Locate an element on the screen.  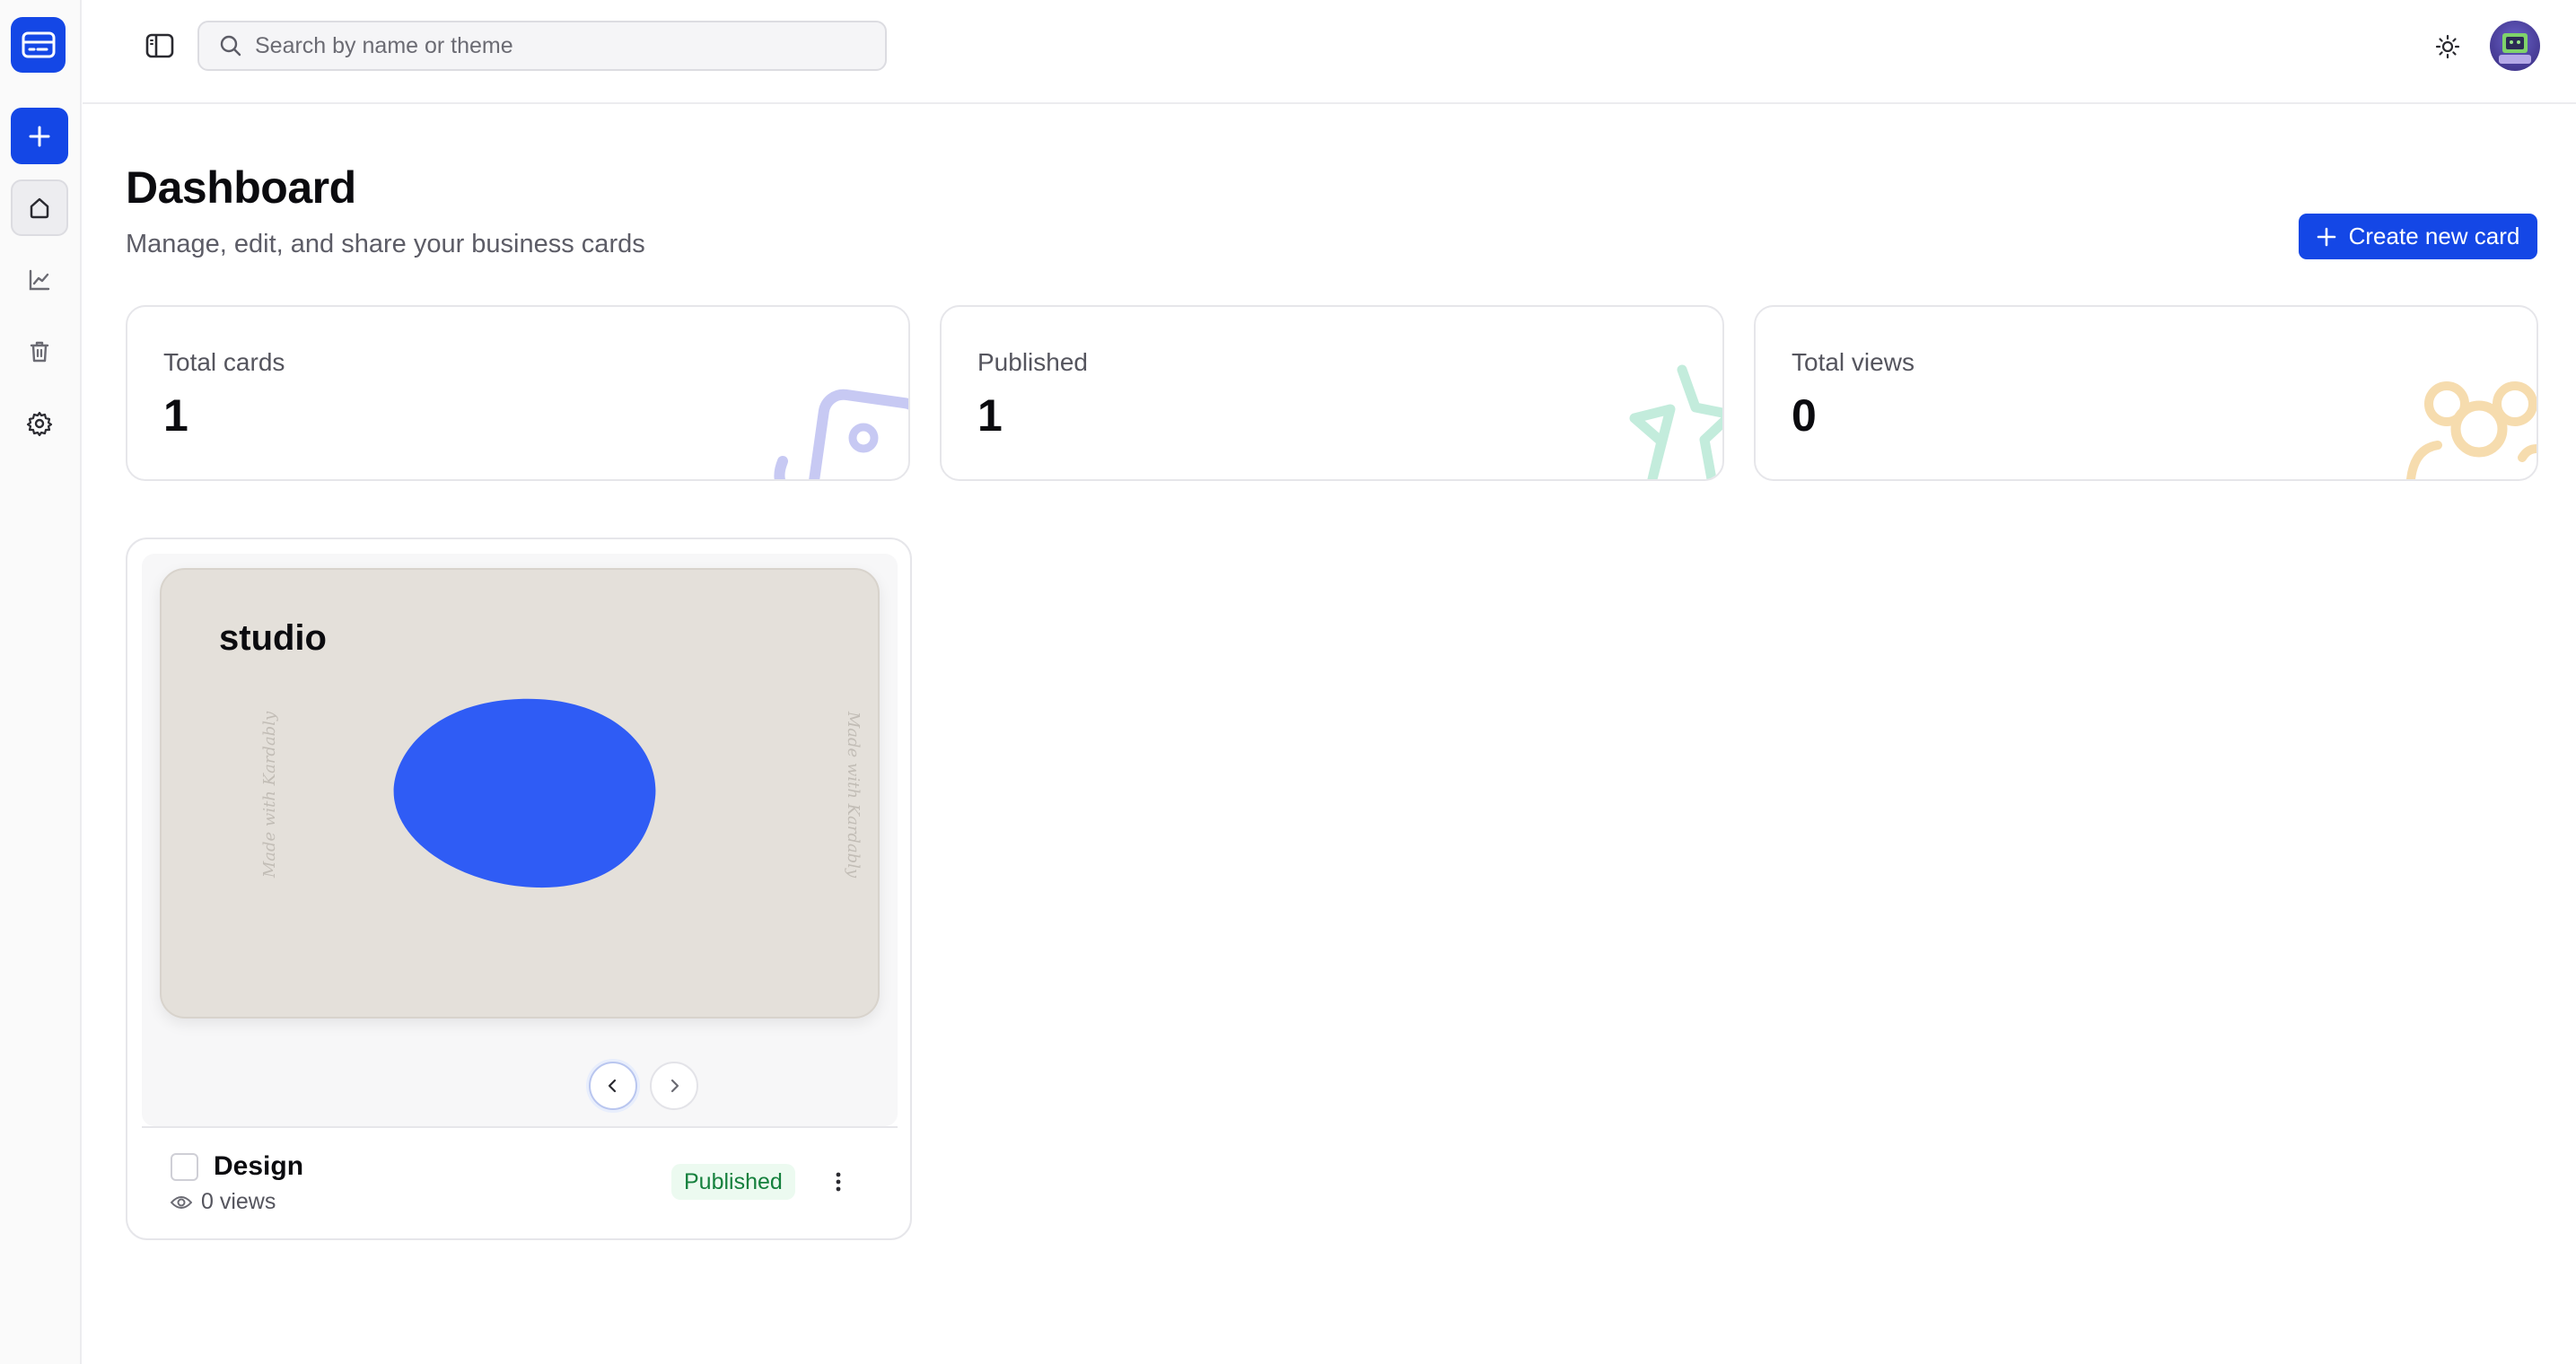
sun-icon is located at coordinates (2447, 46).